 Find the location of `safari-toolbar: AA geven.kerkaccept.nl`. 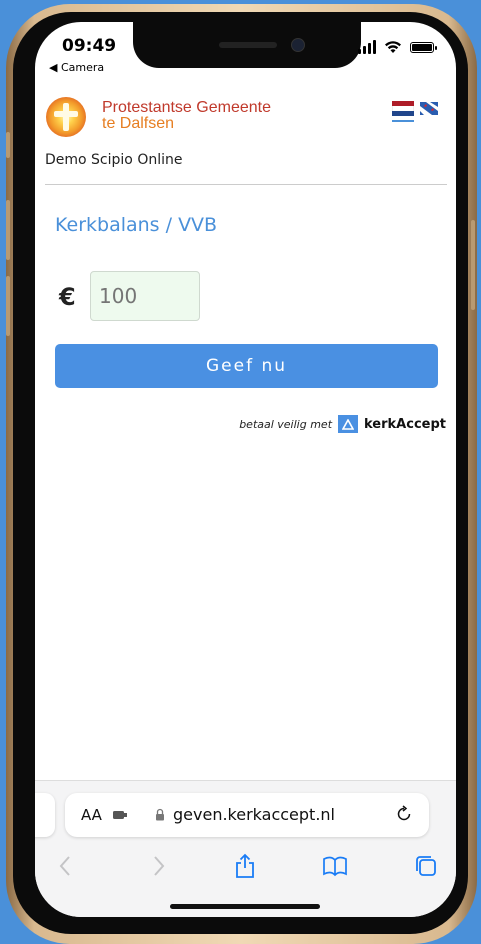

safari-toolbar: AA geven.kerkaccept.nl is located at coordinates (245, 848).